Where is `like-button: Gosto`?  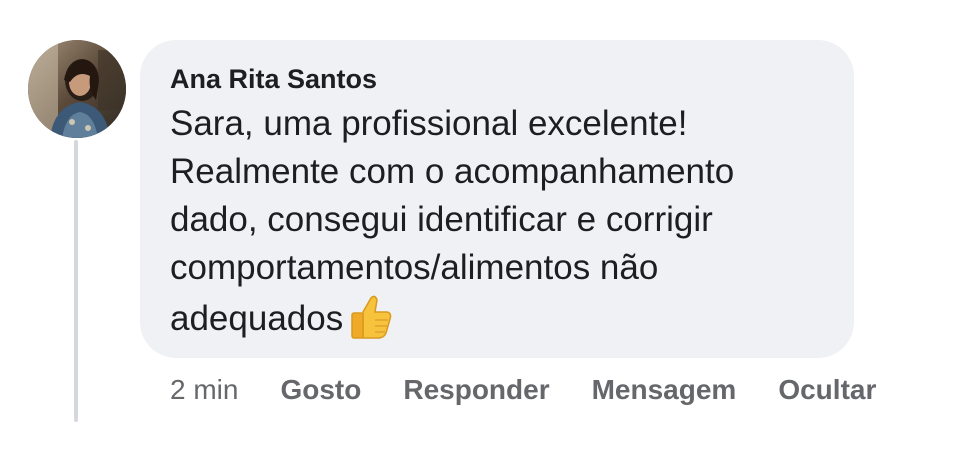
like-button: Gosto is located at coordinates (320, 390).